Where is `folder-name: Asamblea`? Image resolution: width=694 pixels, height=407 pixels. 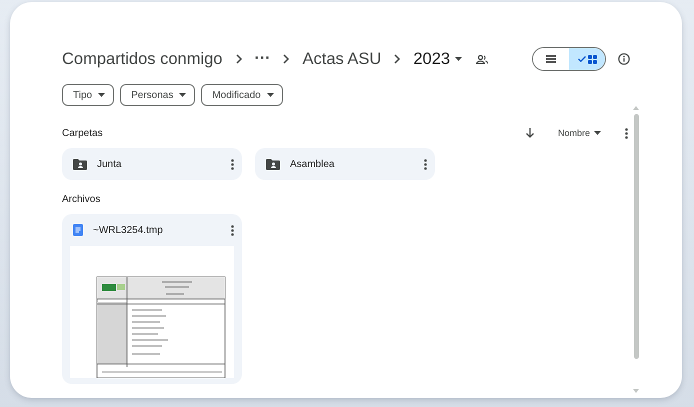 folder-name: Asamblea is located at coordinates (313, 164).